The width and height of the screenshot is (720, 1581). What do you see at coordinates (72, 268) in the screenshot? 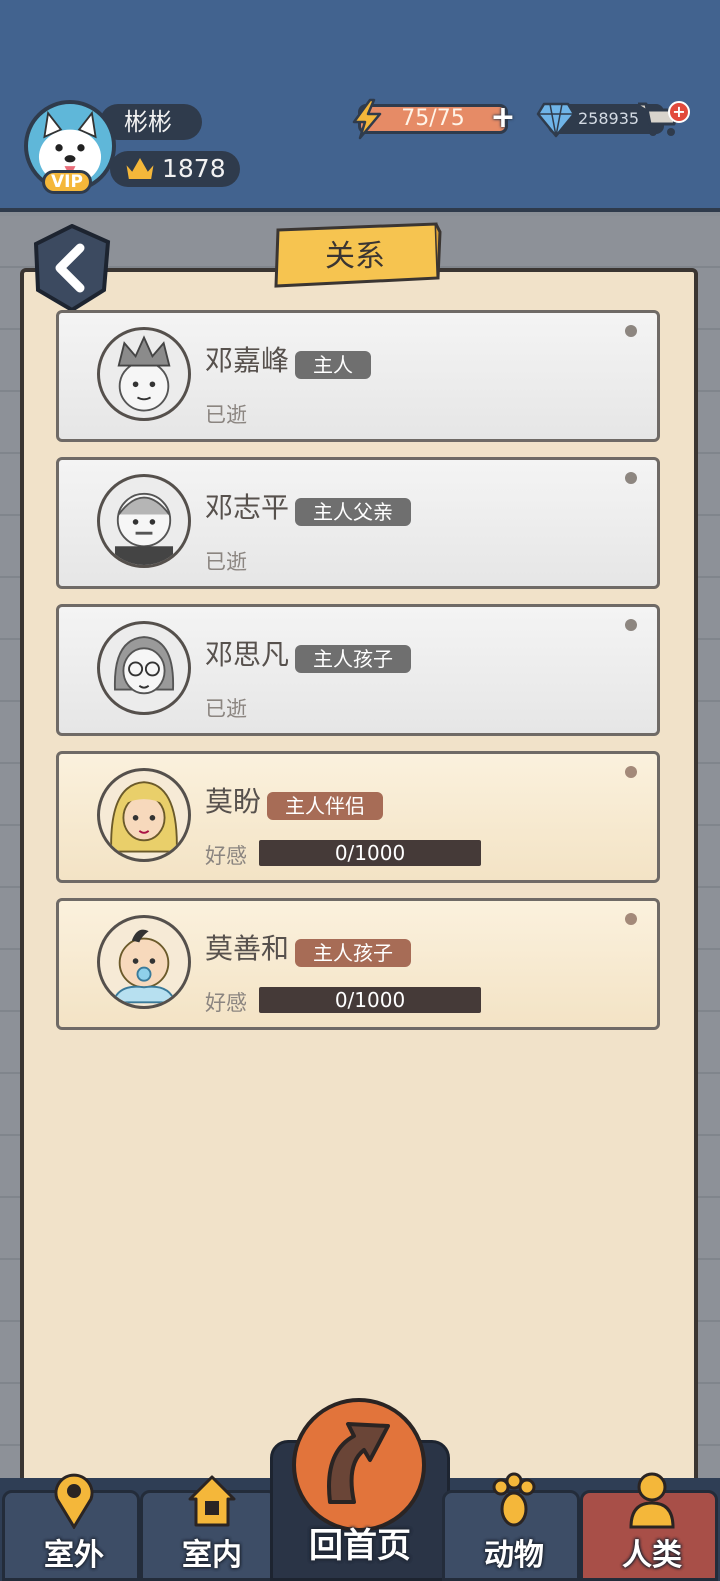
I see `back-button` at bounding box center [72, 268].